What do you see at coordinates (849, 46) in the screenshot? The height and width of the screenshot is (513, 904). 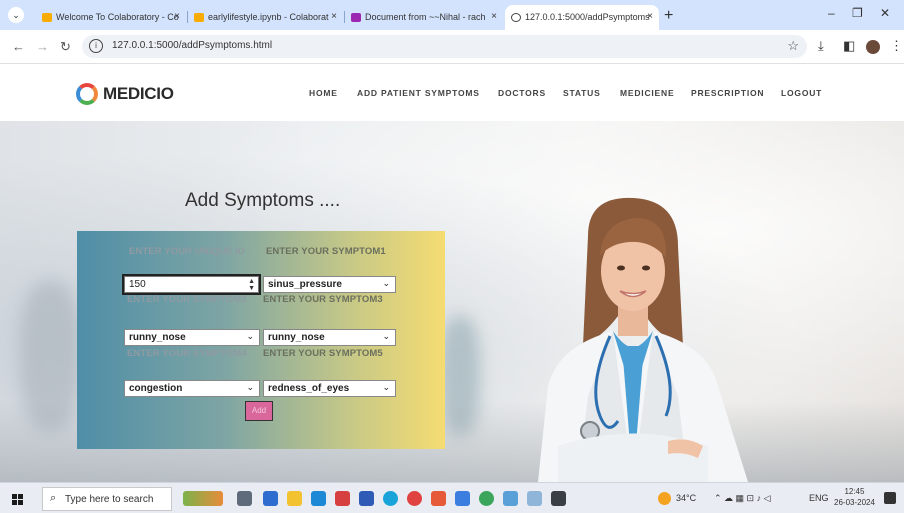 I see `side-panel-icon: ◧` at bounding box center [849, 46].